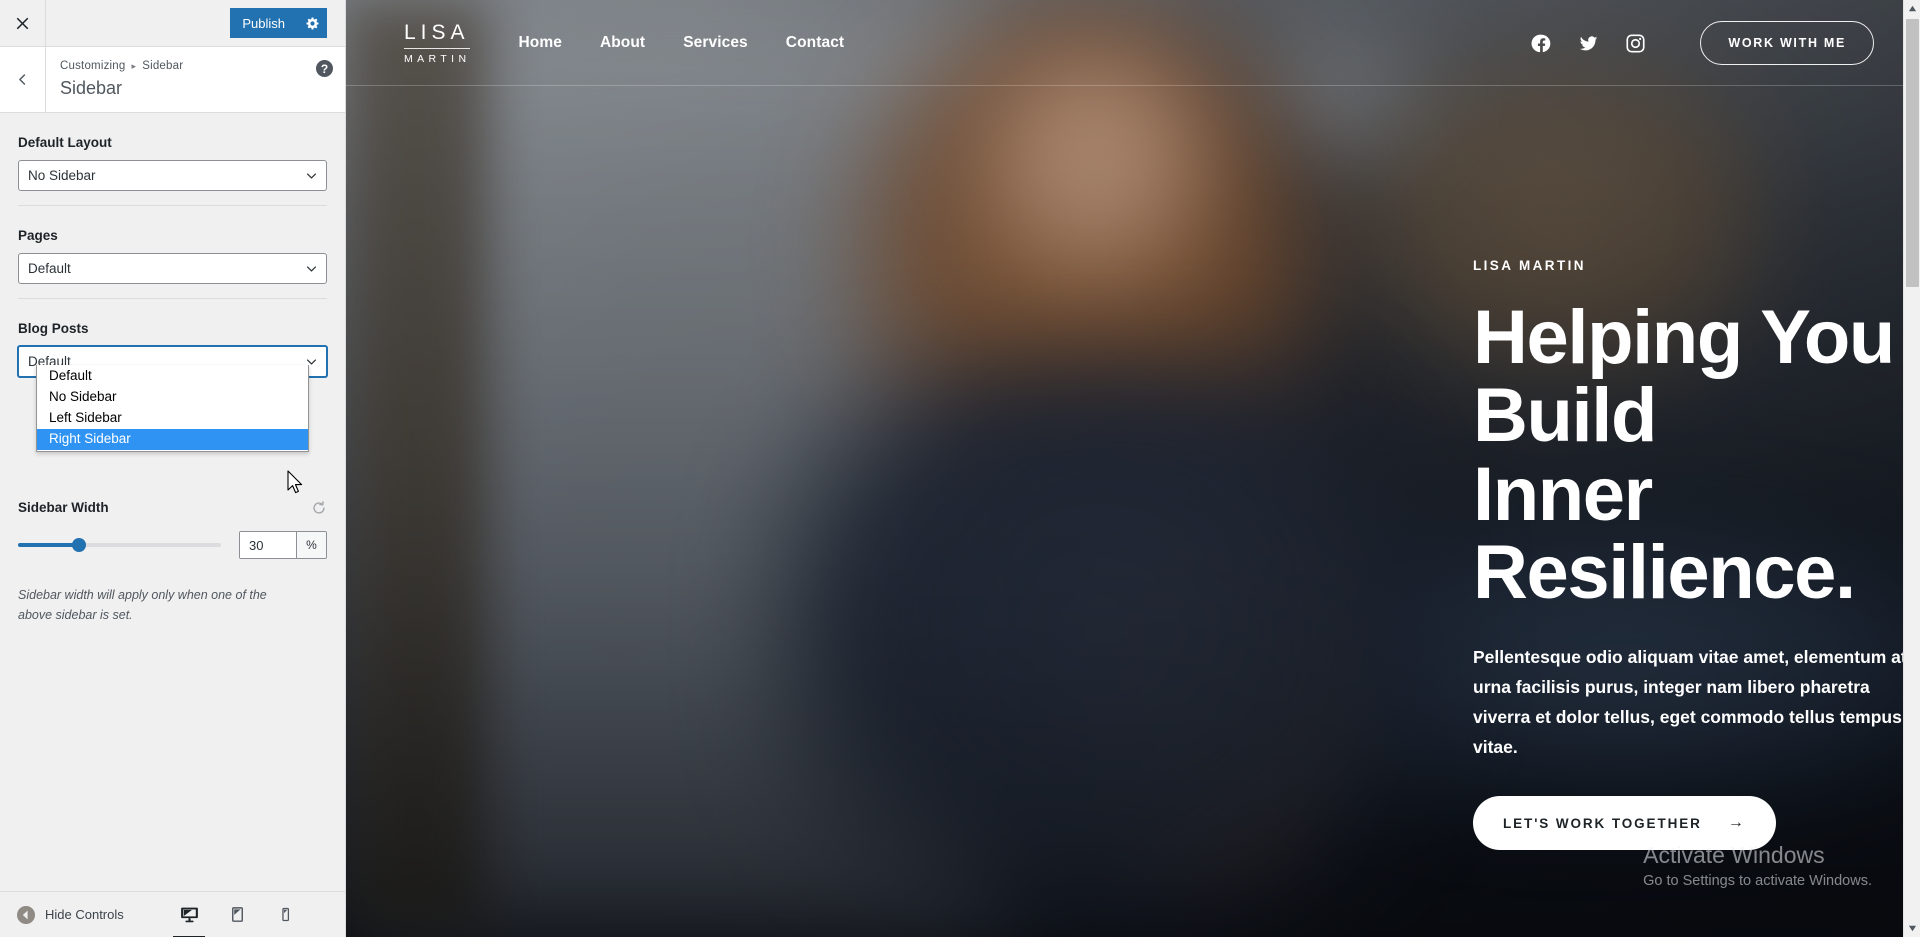 The width and height of the screenshot is (1920, 937). What do you see at coordinates (172, 527) in the screenshot?
I see `control-sidebar-width: Sidebar Width 30 %` at bounding box center [172, 527].